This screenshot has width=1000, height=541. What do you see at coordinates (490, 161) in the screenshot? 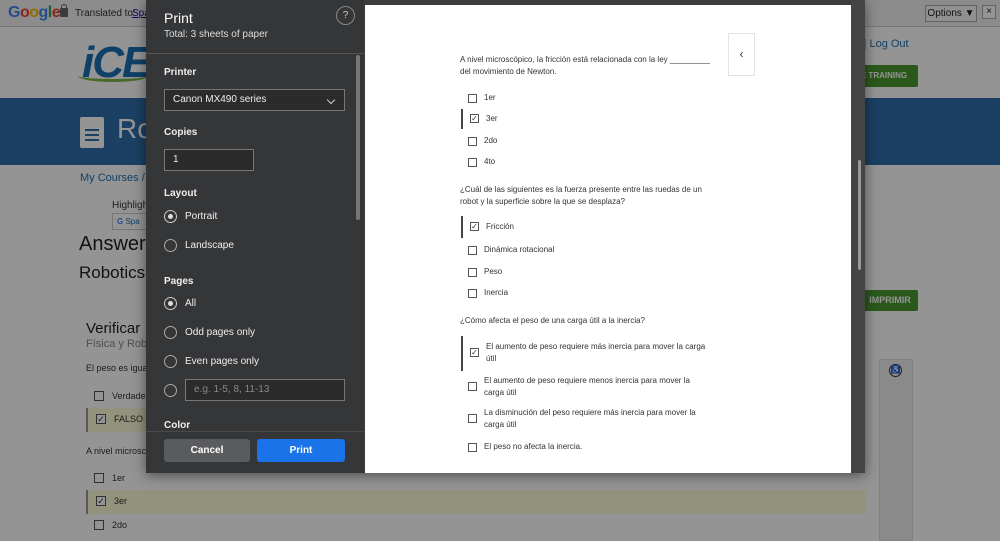
I see `option-label: 4to` at bounding box center [490, 161].